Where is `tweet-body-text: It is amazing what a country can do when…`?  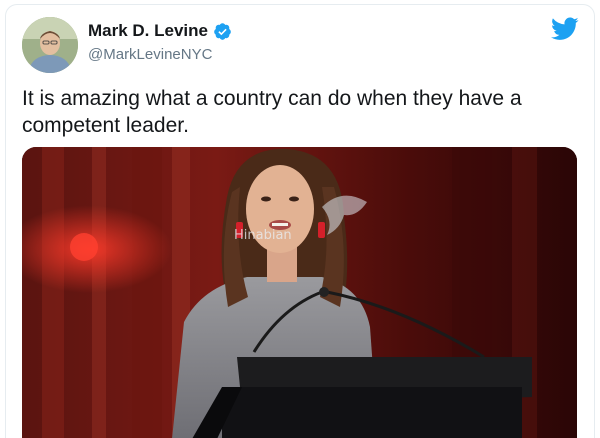
tweet-body-text: It is amazing what a country can do when… is located at coordinates (272, 112).